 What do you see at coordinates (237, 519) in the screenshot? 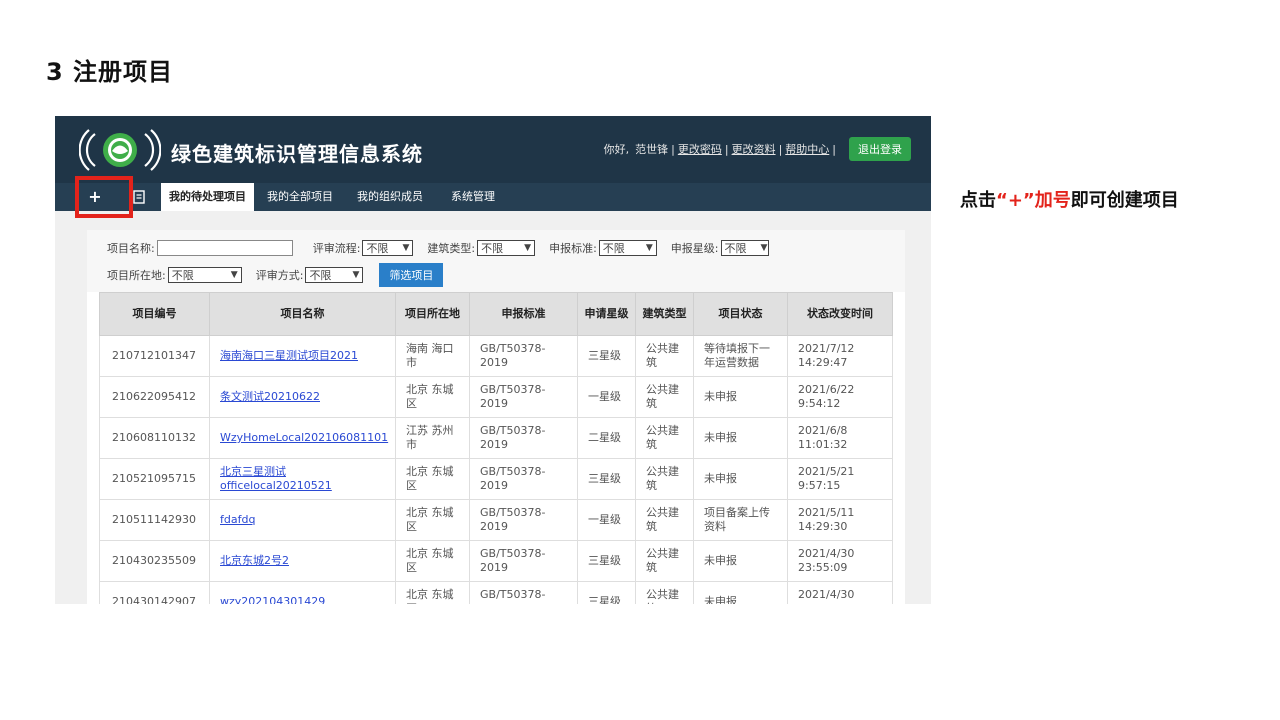
I see `project-name-link: fdafdq` at bounding box center [237, 519].